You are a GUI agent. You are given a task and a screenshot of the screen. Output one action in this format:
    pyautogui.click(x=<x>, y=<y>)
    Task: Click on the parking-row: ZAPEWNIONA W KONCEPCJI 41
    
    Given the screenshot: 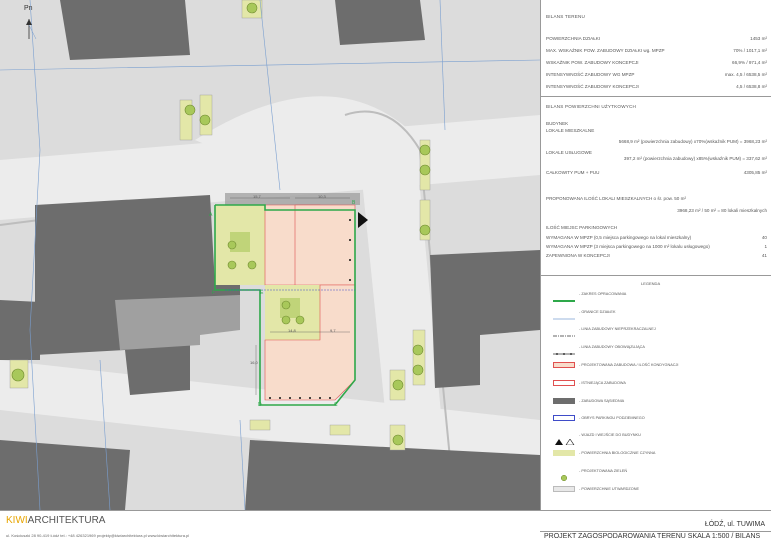 What is the action you would take?
    pyautogui.click(x=656, y=255)
    